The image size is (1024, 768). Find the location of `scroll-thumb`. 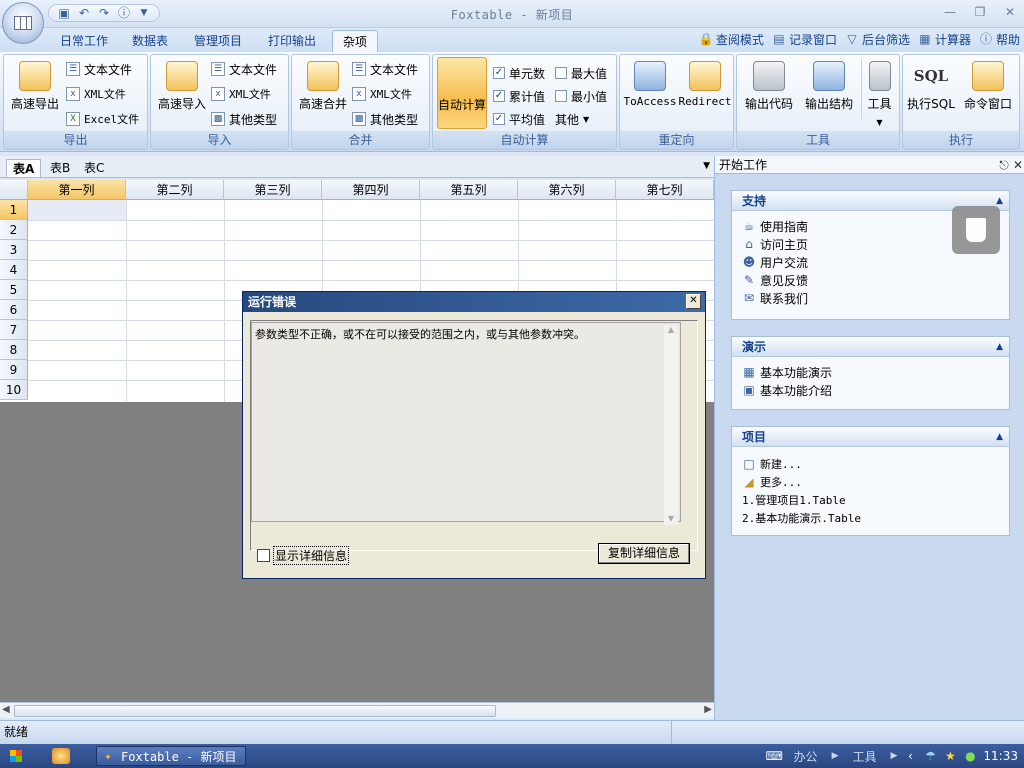

scroll-thumb is located at coordinates (255, 711).